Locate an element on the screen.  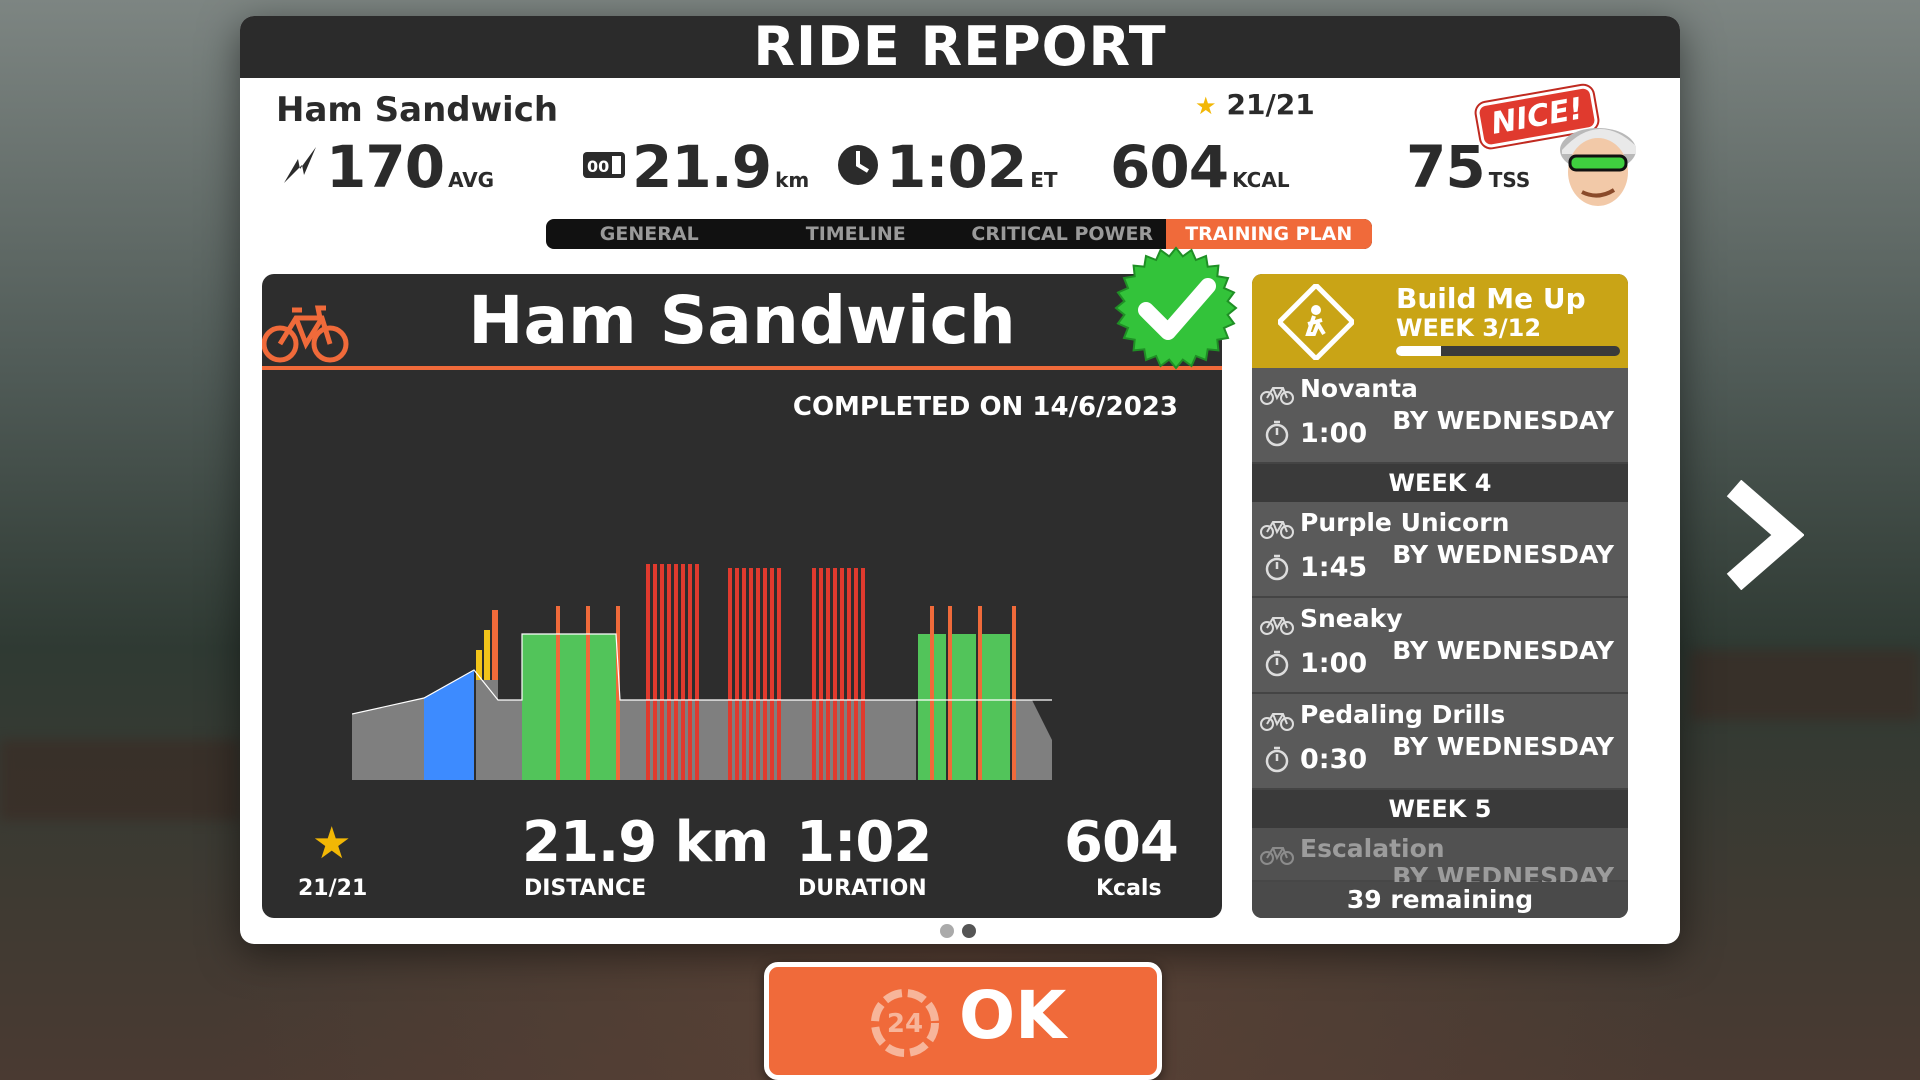
energy-unit: KCAL is located at coordinates (1261, 180).